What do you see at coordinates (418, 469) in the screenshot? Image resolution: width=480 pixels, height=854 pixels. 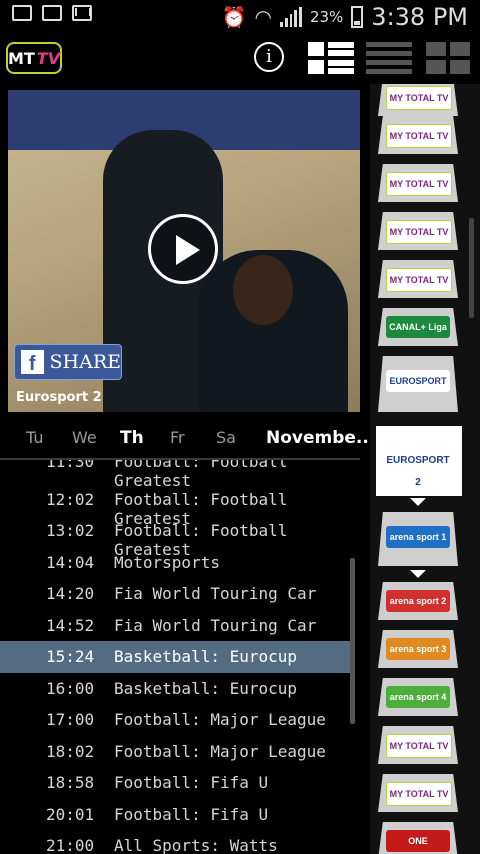 I see `channel-logo: EUROSPORT 2` at bounding box center [418, 469].